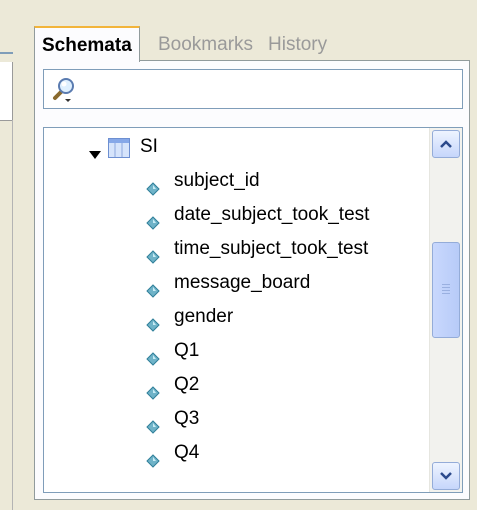 Image resolution: width=477 pixels, height=510 pixels. I want to click on field-label: Q4, so click(187, 452).